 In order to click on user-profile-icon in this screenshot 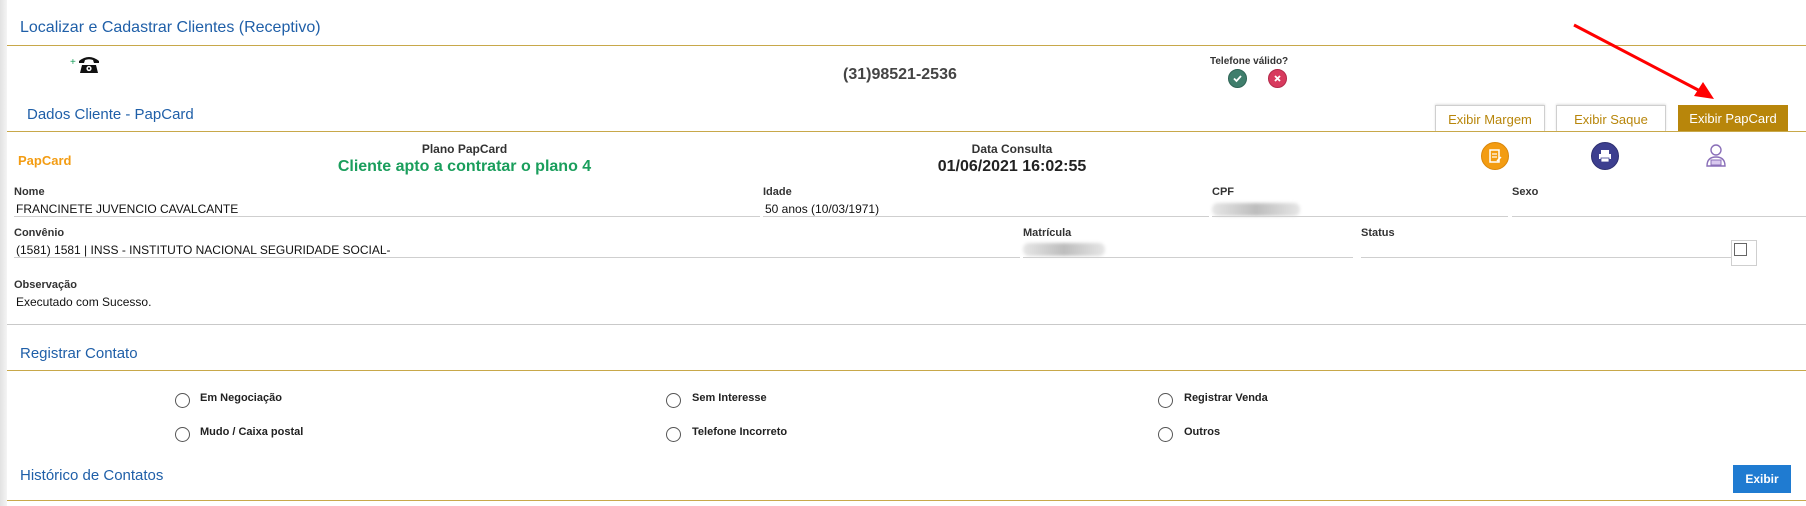, I will do `click(1716, 155)`.